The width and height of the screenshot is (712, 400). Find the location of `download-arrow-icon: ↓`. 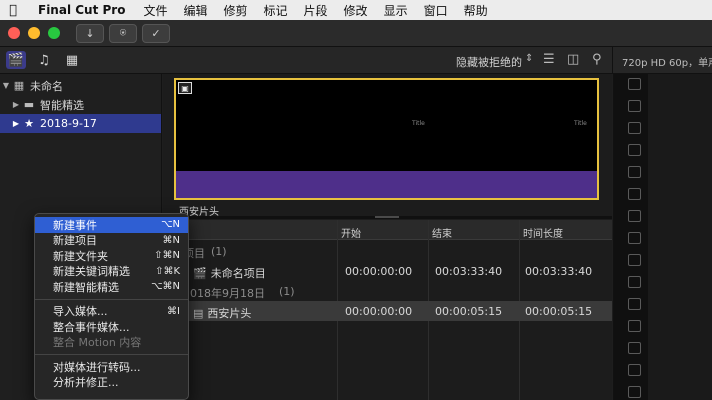

download-arrow-icon: ↓ is located at coordinates (90, 33).